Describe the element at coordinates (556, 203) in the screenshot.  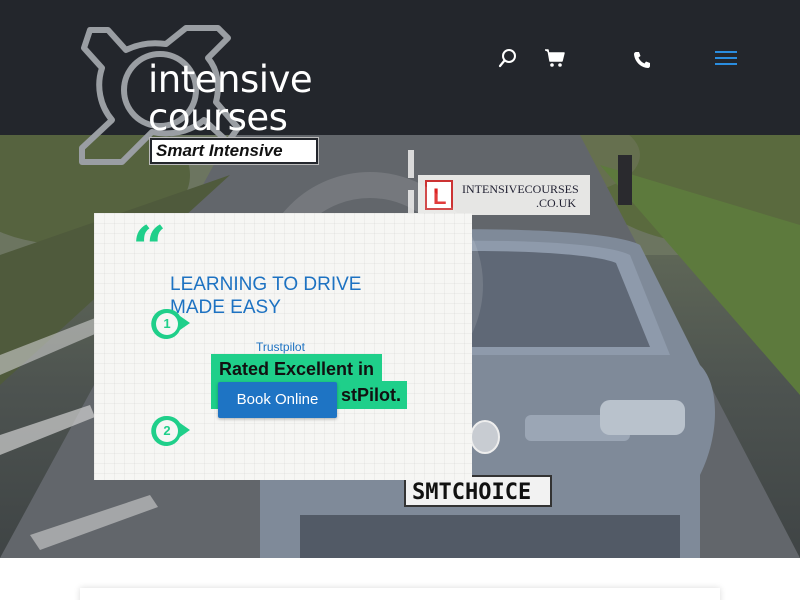
I see `sign-text-line2: .CO.UK` at that location.